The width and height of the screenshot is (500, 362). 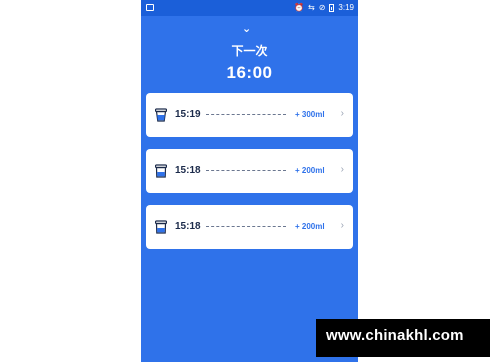 I want to click on record-amount: + 300ml, so click(x=310, y=114).